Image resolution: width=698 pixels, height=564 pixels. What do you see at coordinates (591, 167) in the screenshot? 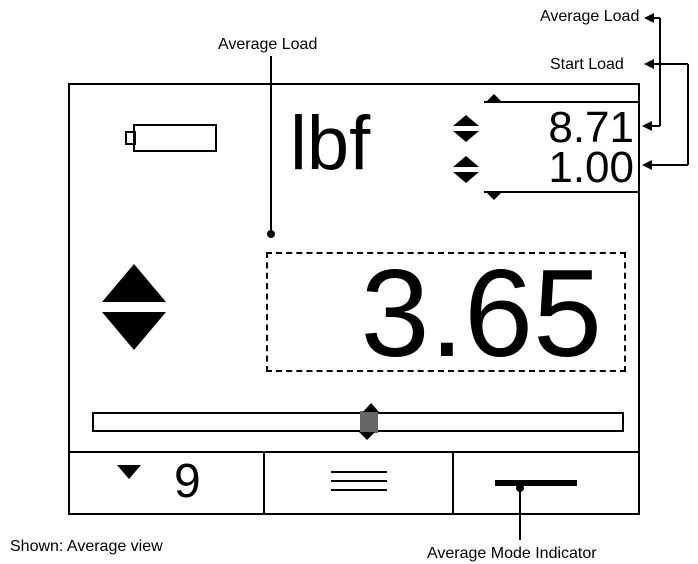
I see `start-load-value: 1.00` at bounding box center [591, 167].